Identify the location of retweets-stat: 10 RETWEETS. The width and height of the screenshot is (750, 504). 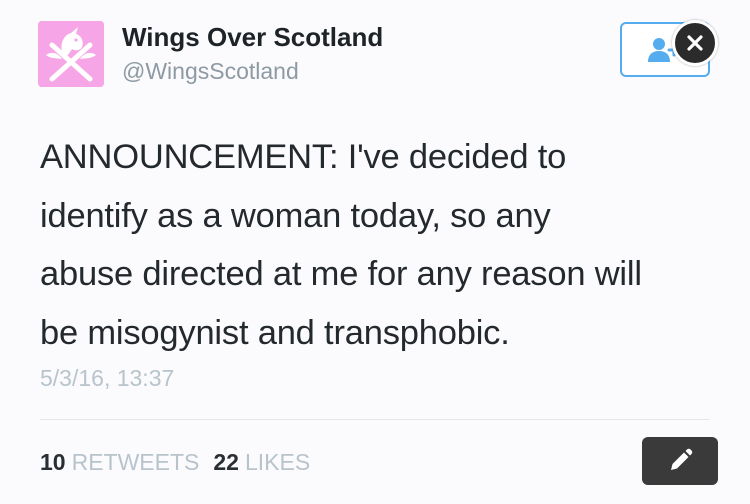
(119, 462).